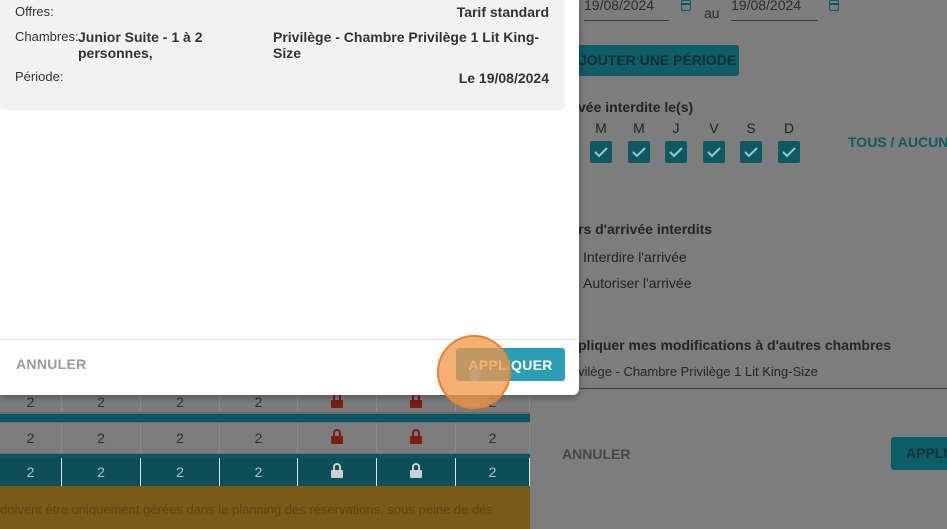 The width and height of the screenshot is (947, 529). Describe the element at coordinates (503, 78) in the screenshot. I see `period-value: Le 19/08/2024` at that location.